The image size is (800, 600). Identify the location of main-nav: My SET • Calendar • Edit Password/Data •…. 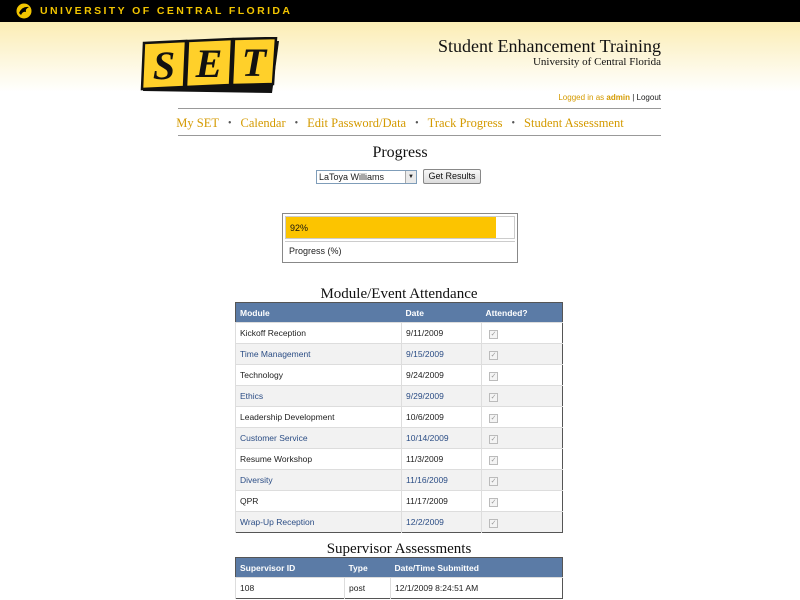
(400, 123).